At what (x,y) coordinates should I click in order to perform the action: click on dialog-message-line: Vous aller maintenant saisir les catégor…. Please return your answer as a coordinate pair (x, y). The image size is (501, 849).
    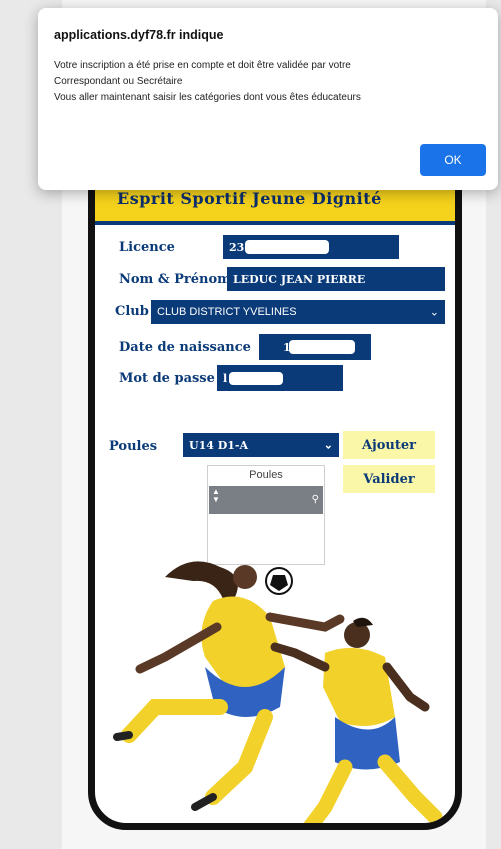
    Looking at the image, I should click on (207, 97).